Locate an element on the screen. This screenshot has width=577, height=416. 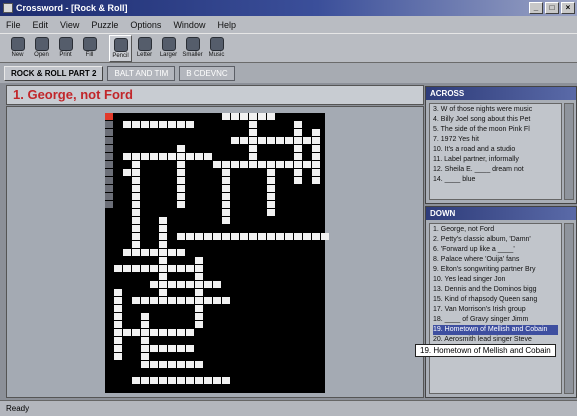
tab-rock-and-roll-part-2: ROCK & ROLL PART 2 is located at coordinates (54, 73).